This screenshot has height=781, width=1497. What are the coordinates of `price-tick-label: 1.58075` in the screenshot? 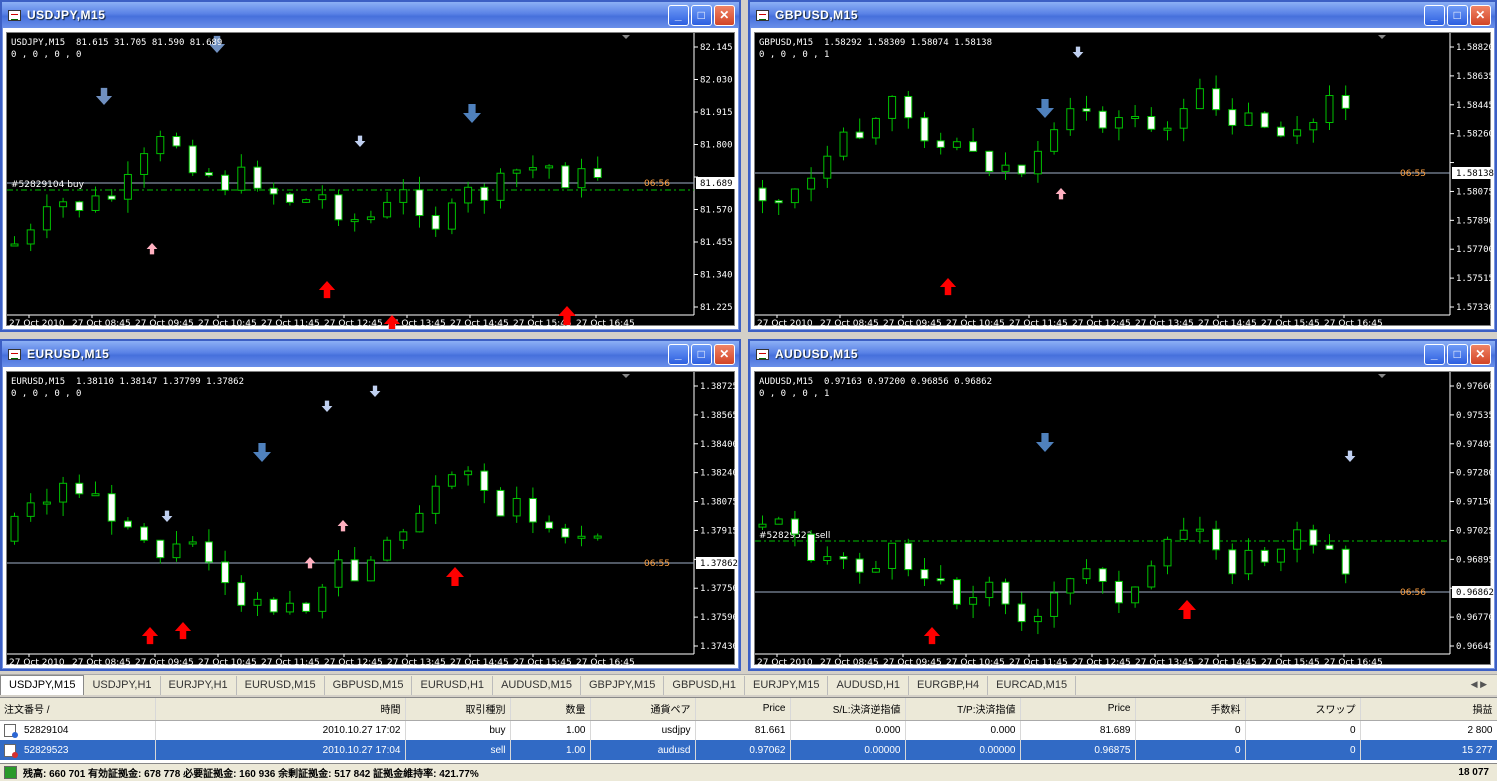 It's located at (1475, 192).